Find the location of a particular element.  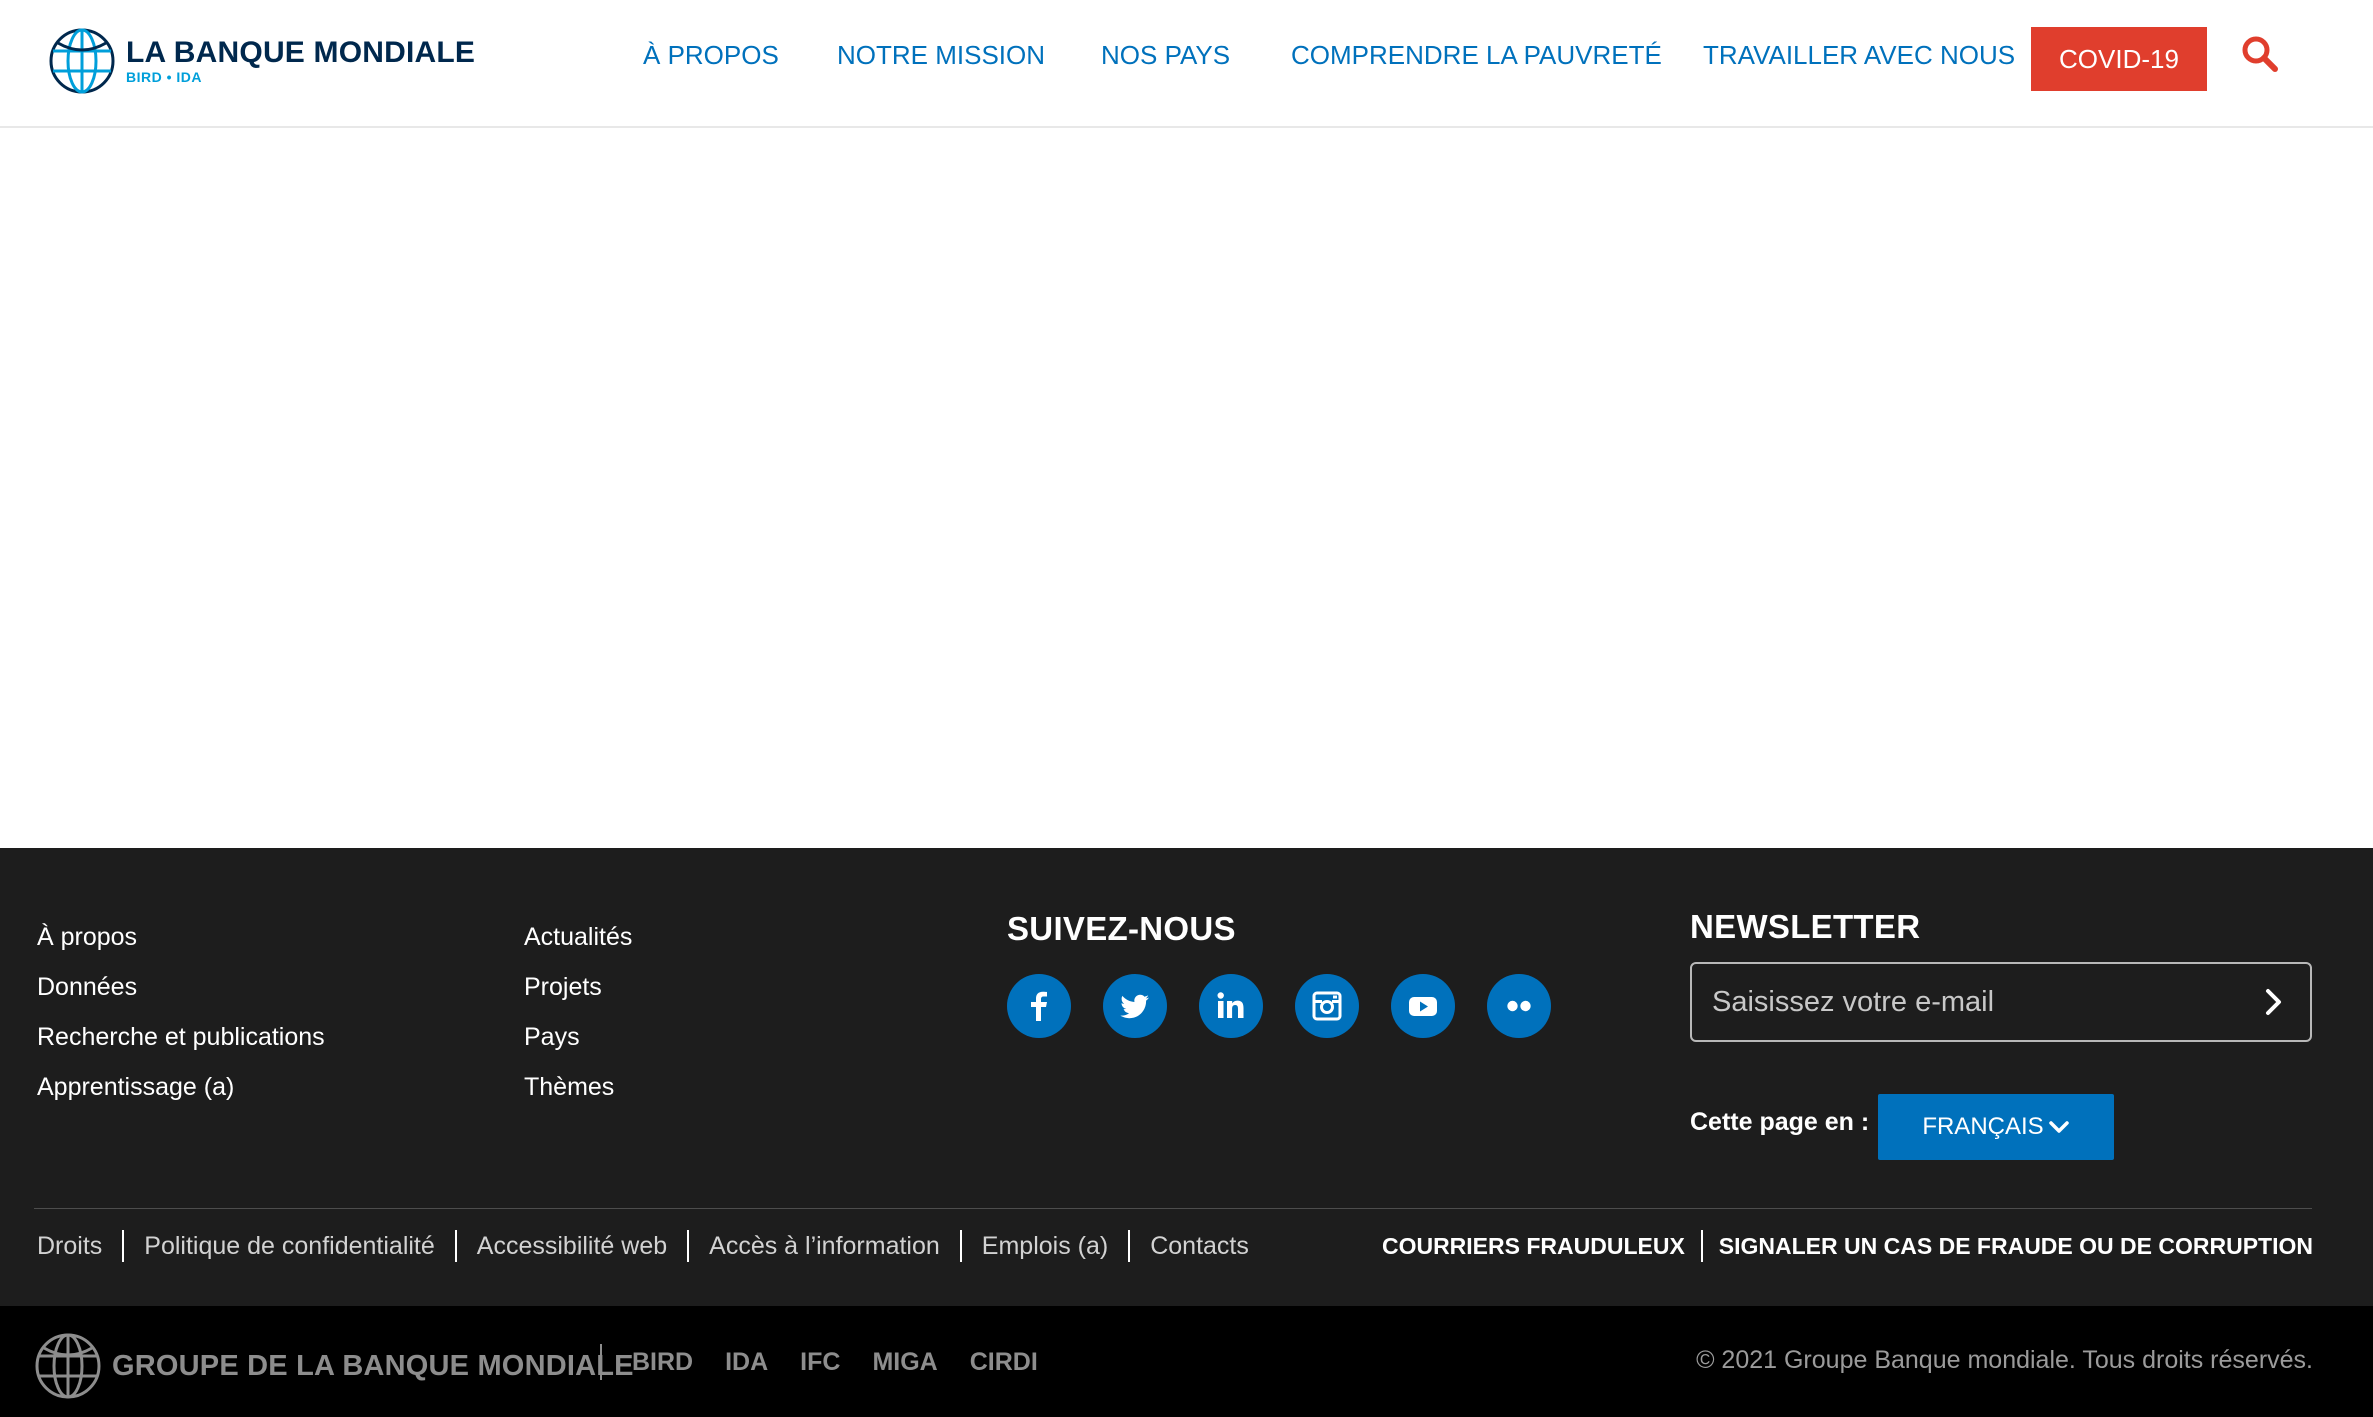

covid-button: COVID-19 is located at coordinates (2119, 59).